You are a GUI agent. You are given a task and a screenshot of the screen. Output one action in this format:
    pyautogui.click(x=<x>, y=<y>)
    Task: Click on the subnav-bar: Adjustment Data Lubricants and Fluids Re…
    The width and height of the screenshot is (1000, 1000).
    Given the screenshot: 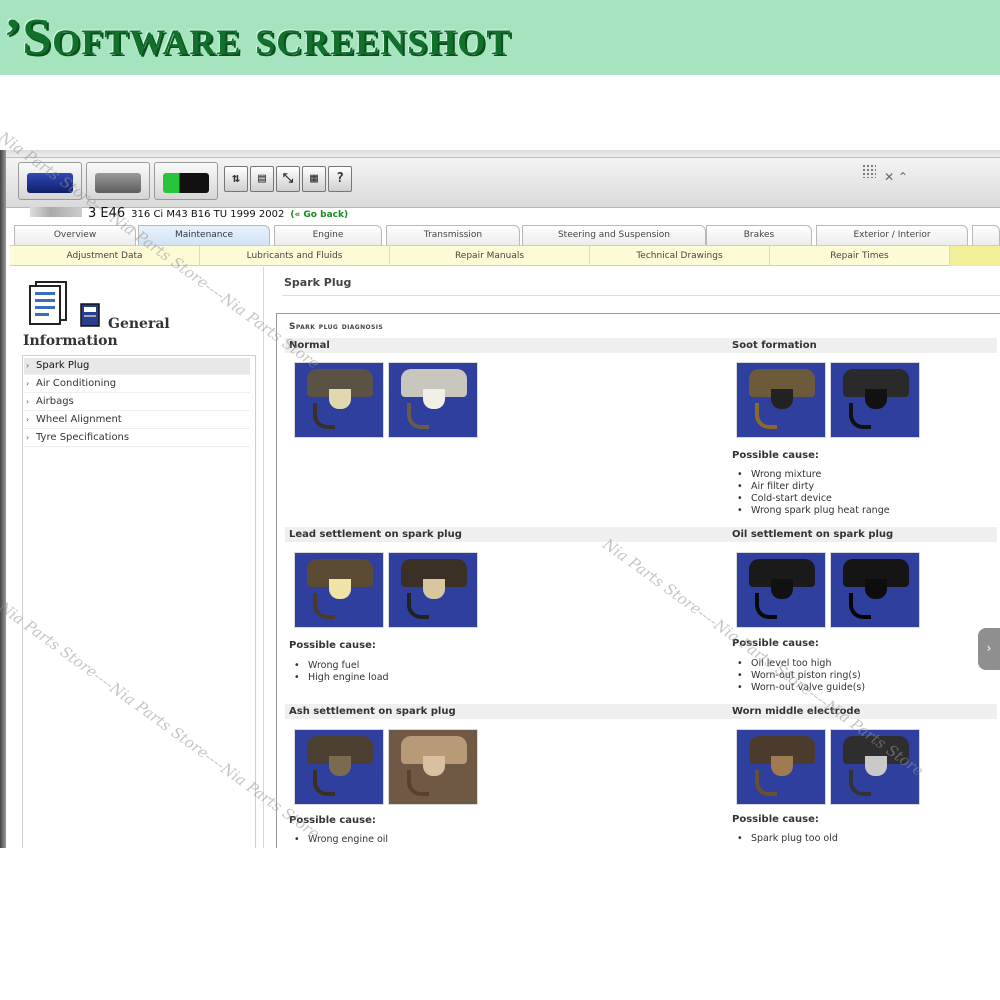 What is the action you would take?
    pyautogui.click(x=505, y=255)
    